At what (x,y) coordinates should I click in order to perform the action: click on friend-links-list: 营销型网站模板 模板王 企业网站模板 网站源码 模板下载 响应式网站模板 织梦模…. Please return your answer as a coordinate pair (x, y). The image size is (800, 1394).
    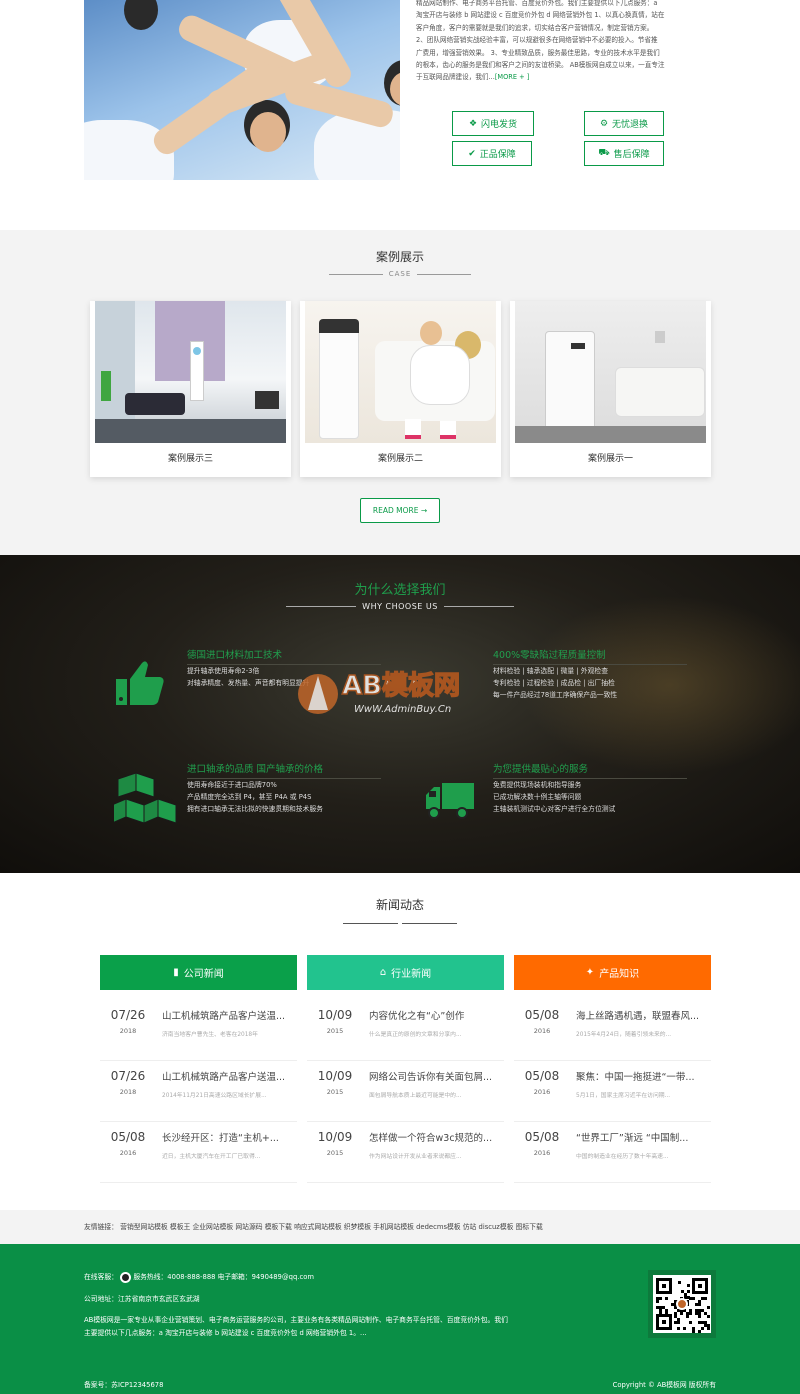
    Looking at the image, I should click on (331, 1227).